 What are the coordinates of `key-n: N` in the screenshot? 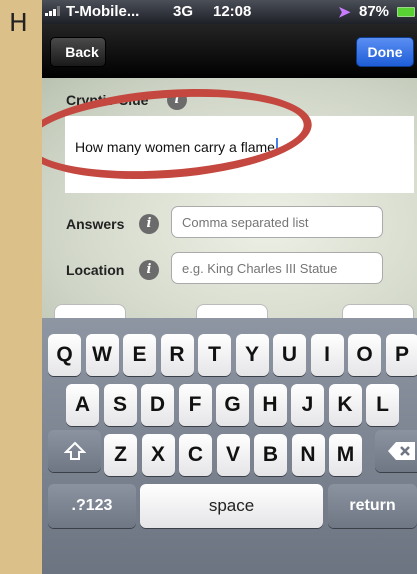 It's located at (308, 455).